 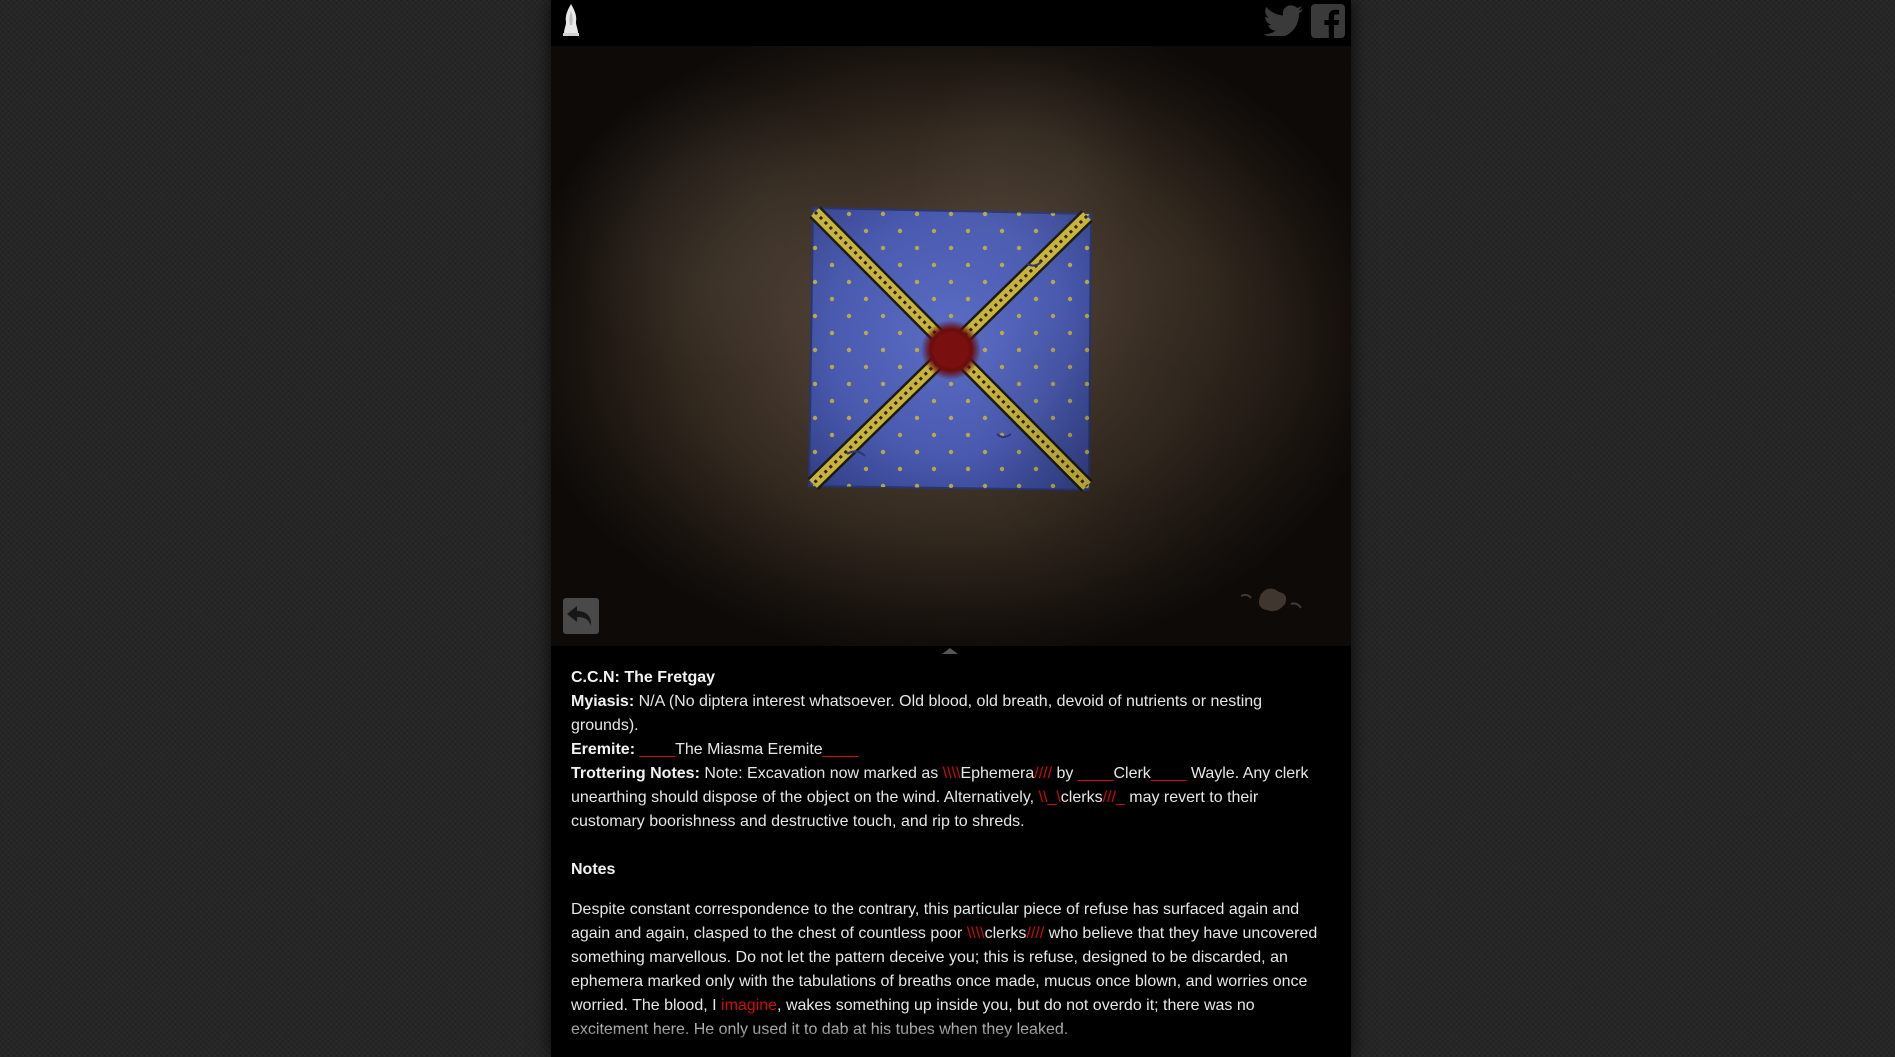 I want to click on eremite-line: Eremite: ____The Miasma Eremite____, so click(x=951, y=750).